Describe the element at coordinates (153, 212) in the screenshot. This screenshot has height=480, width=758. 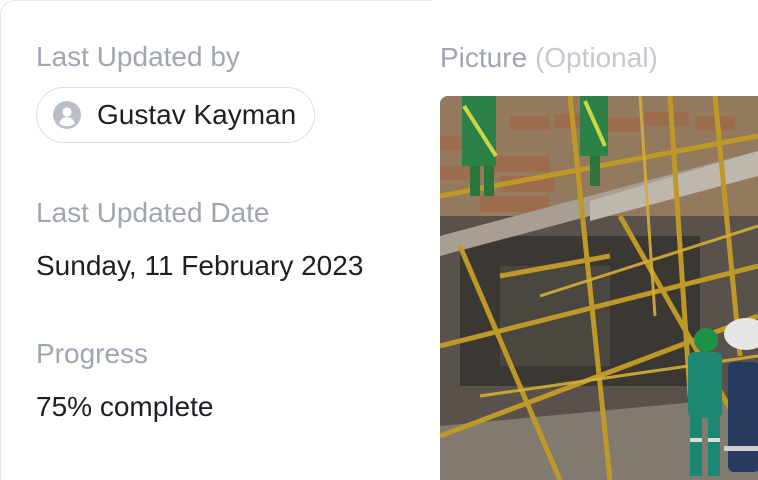
I see `last-updated-date-label: Last Updated Date` at that location.